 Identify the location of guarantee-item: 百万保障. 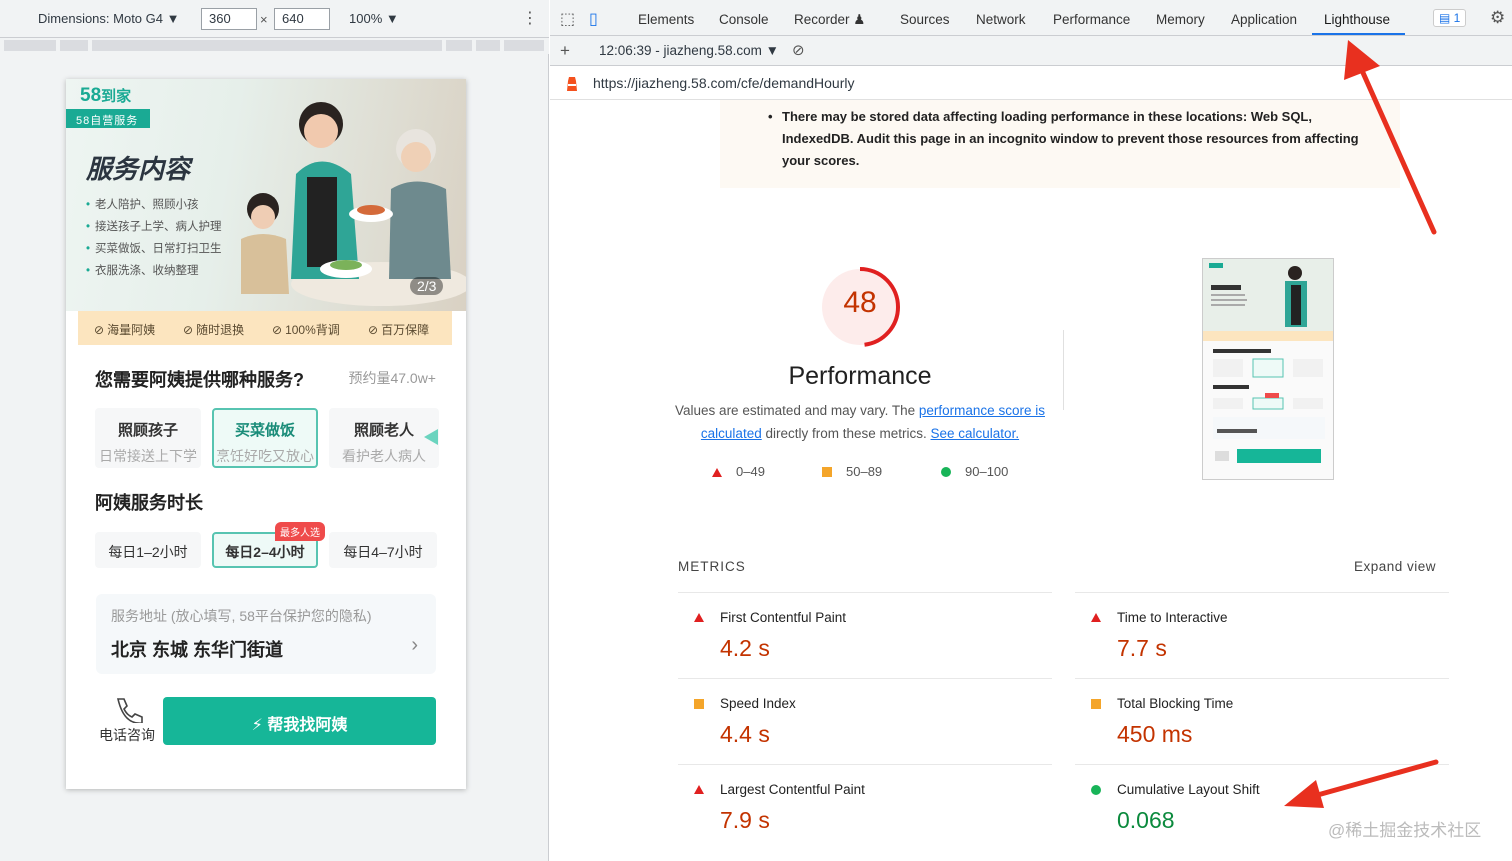
(398, 329).